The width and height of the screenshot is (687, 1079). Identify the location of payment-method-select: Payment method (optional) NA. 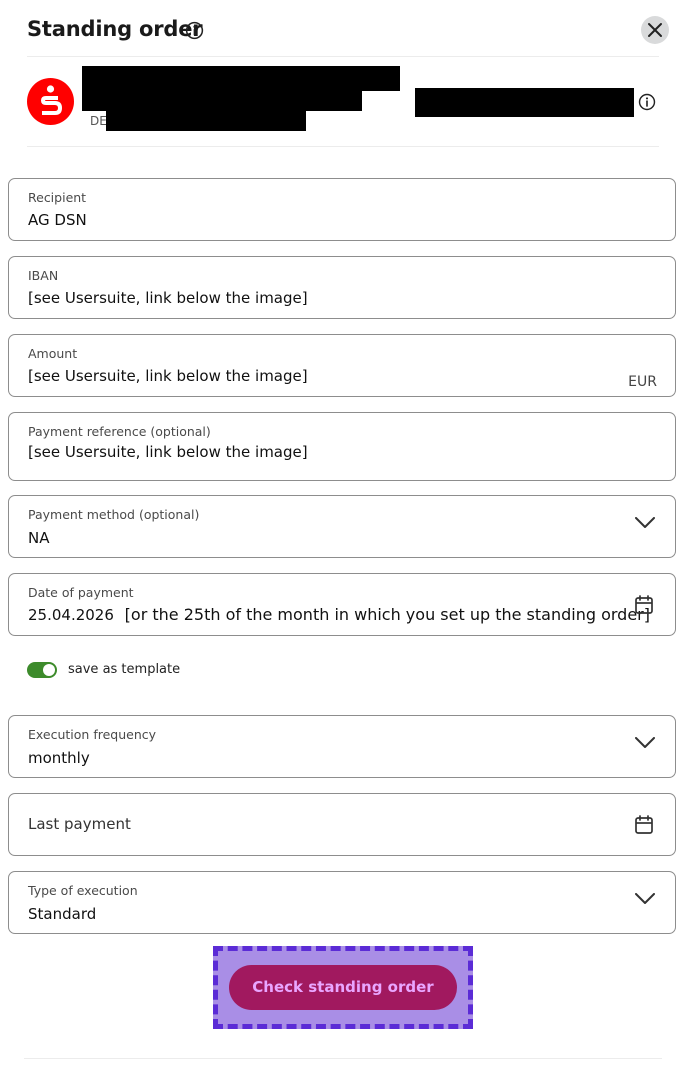
(342, 526).